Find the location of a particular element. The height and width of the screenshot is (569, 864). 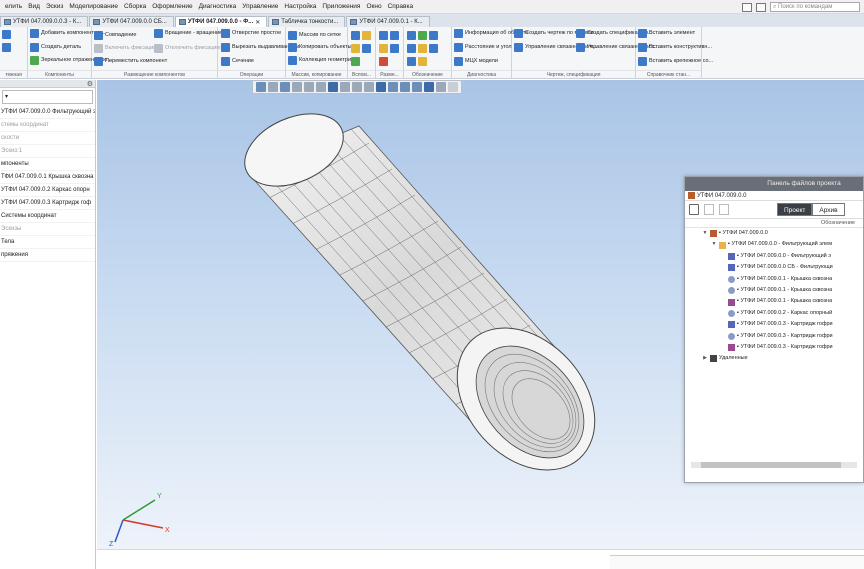

tree-item-sub-csys: Системы координат is located at coordinates (47, 216).